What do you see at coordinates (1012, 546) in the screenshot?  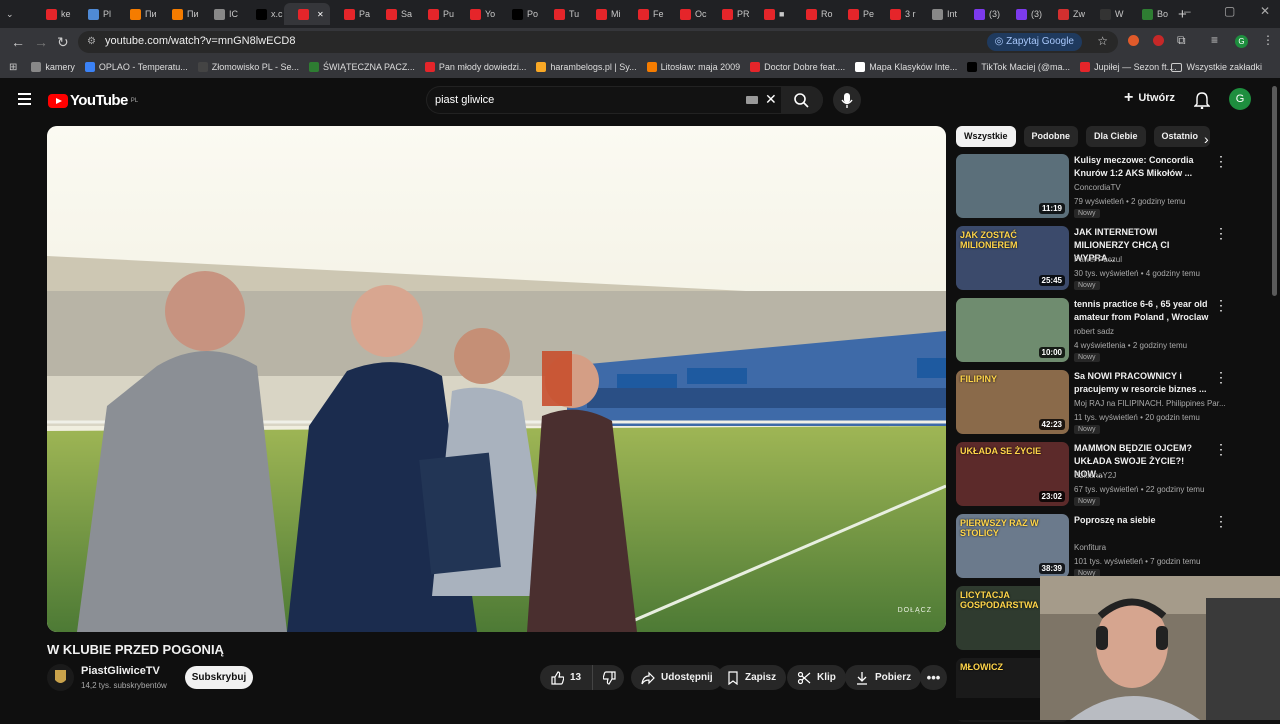 I see `video-thumbnail: PIERWSZY RAZ W STOLICY 38:39` at bounding box center [1012, 546].